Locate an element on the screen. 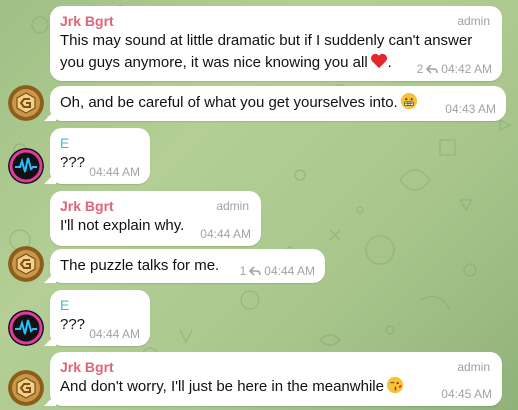 The height and width of the screenshot is (410, 518). message-meta: 2 04:42 AM is located at coordinates (454, 69).